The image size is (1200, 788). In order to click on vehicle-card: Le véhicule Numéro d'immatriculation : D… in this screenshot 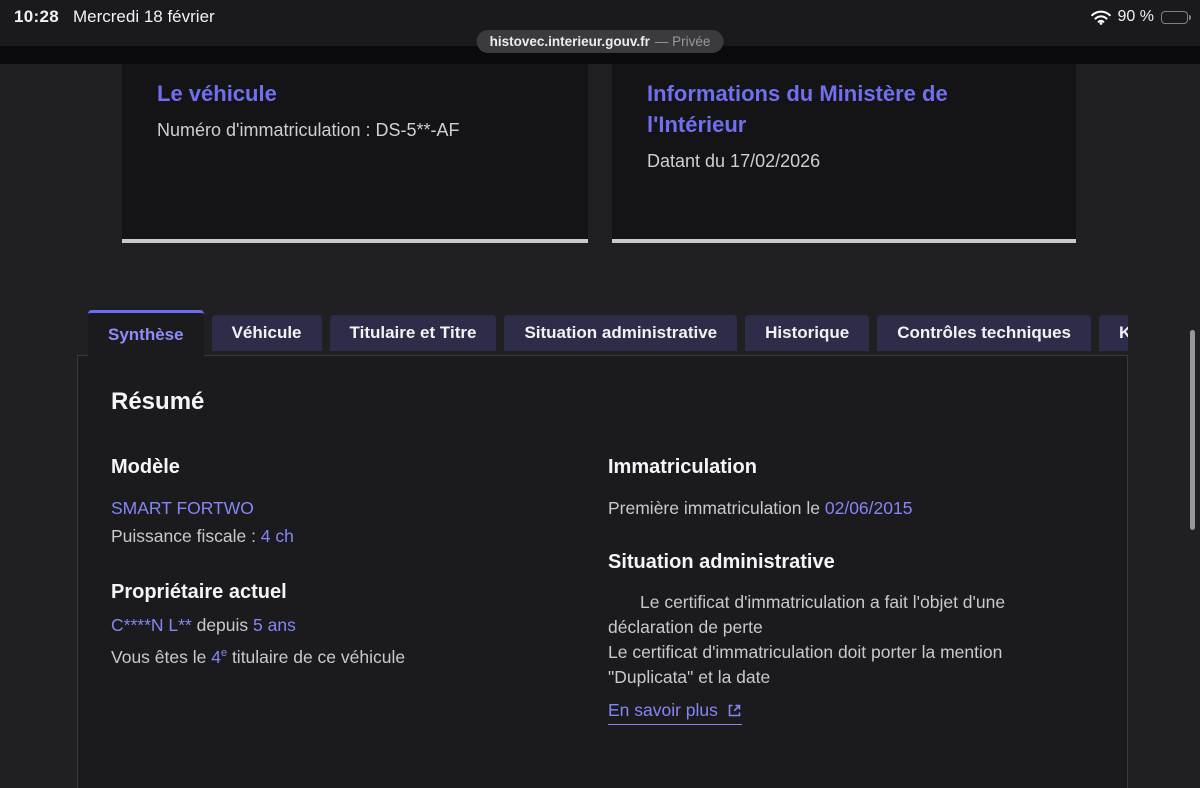, I will do `click(355, 153)`.